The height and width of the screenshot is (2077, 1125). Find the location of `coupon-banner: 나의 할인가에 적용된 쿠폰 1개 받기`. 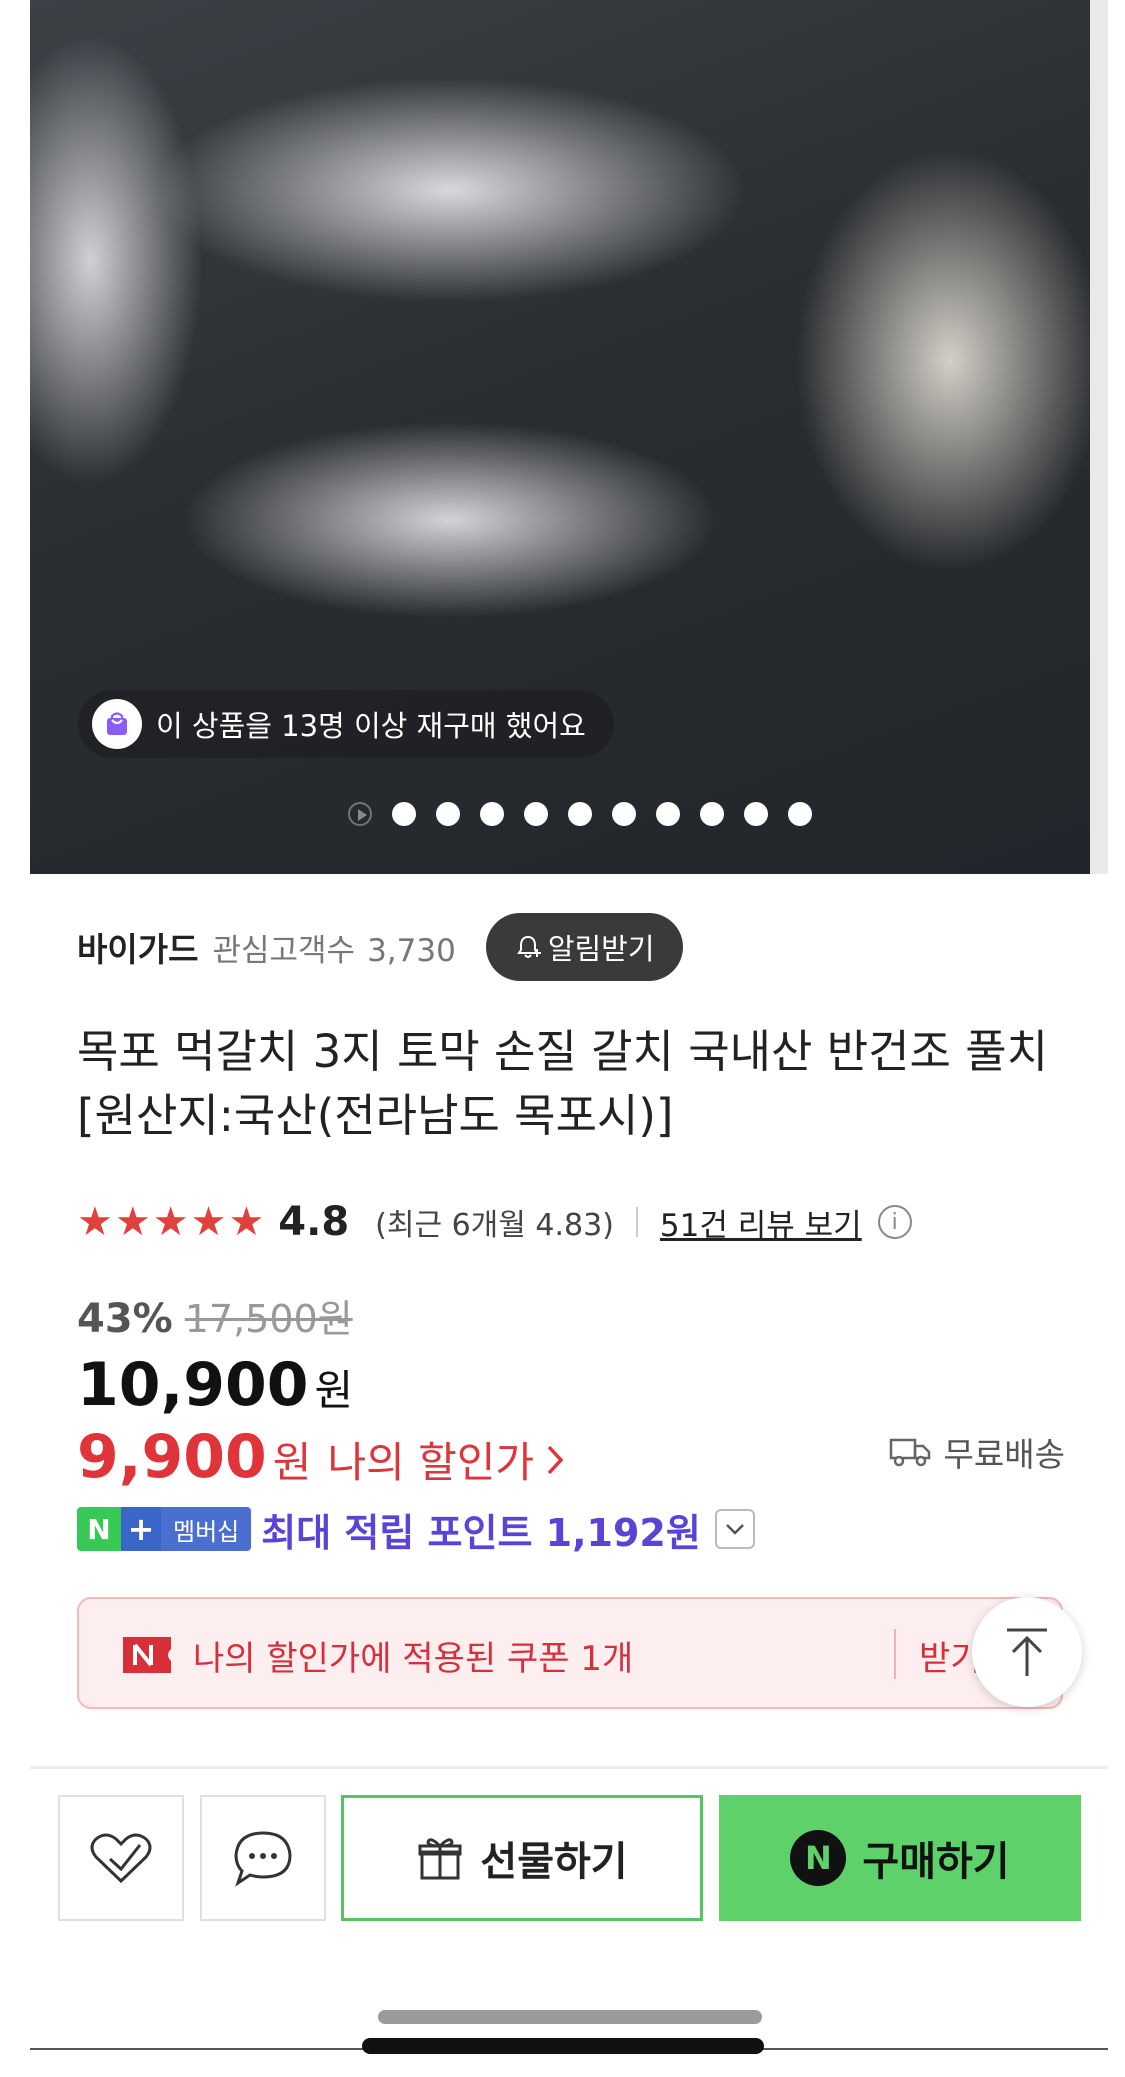

coupon-banner: 나의 할인가에 적용된 쿠폰 1개 받기 is located at coordinates (570, 1653).